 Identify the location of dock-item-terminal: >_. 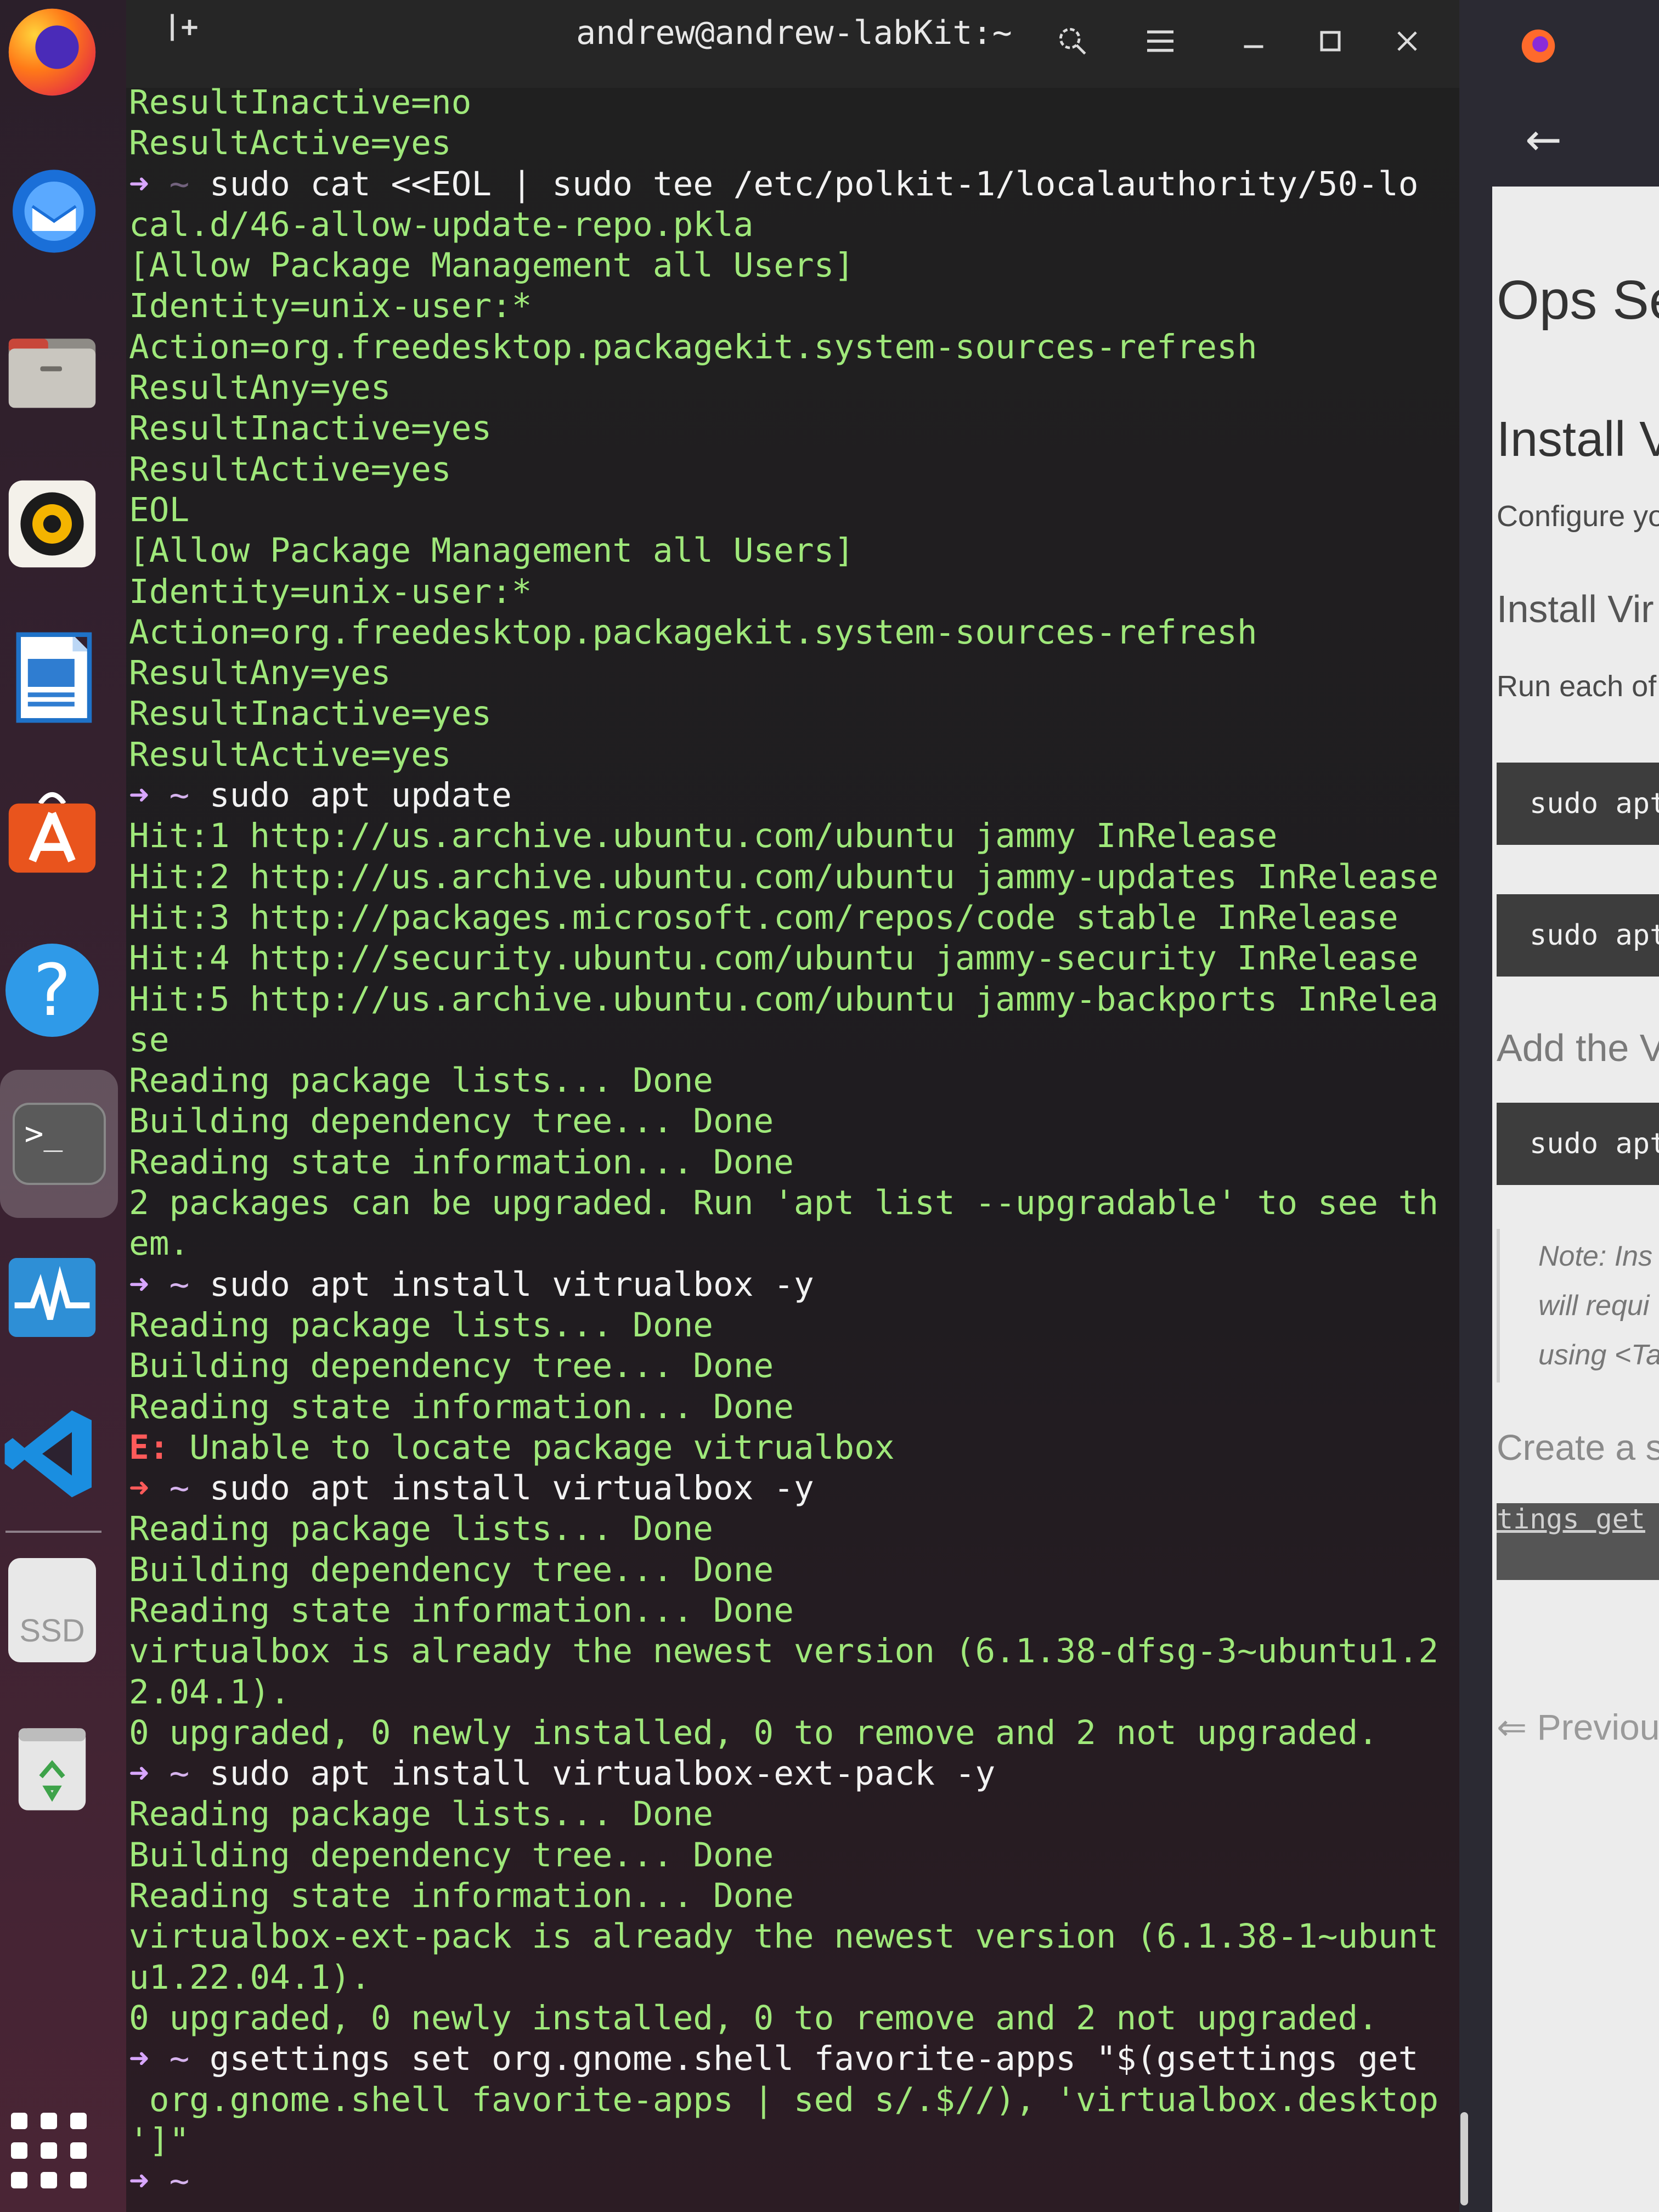
(59, 1144).